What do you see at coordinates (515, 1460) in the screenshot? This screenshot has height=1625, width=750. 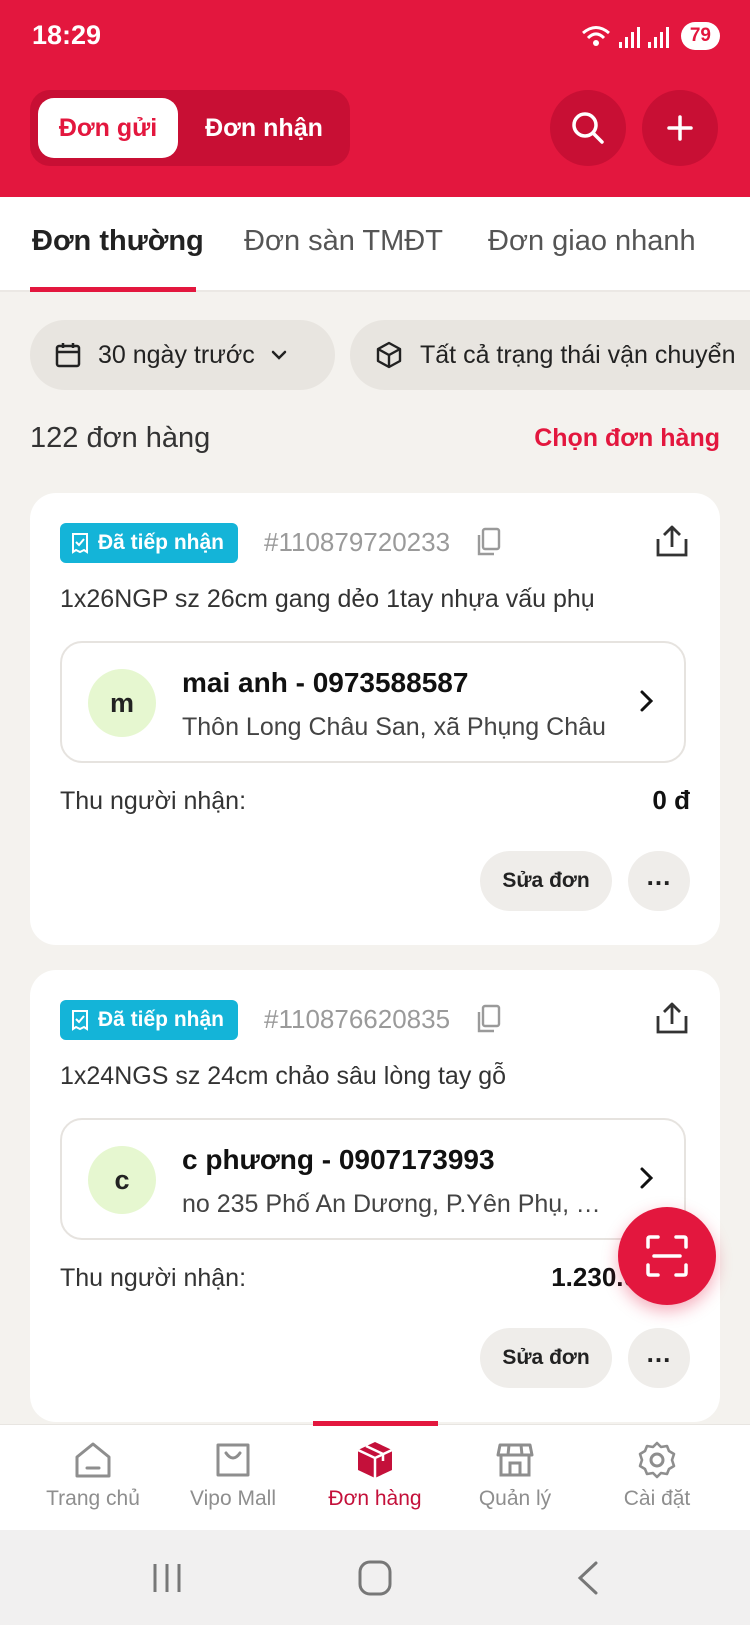 I see `store-icon` at bounding box center [515, 1460].